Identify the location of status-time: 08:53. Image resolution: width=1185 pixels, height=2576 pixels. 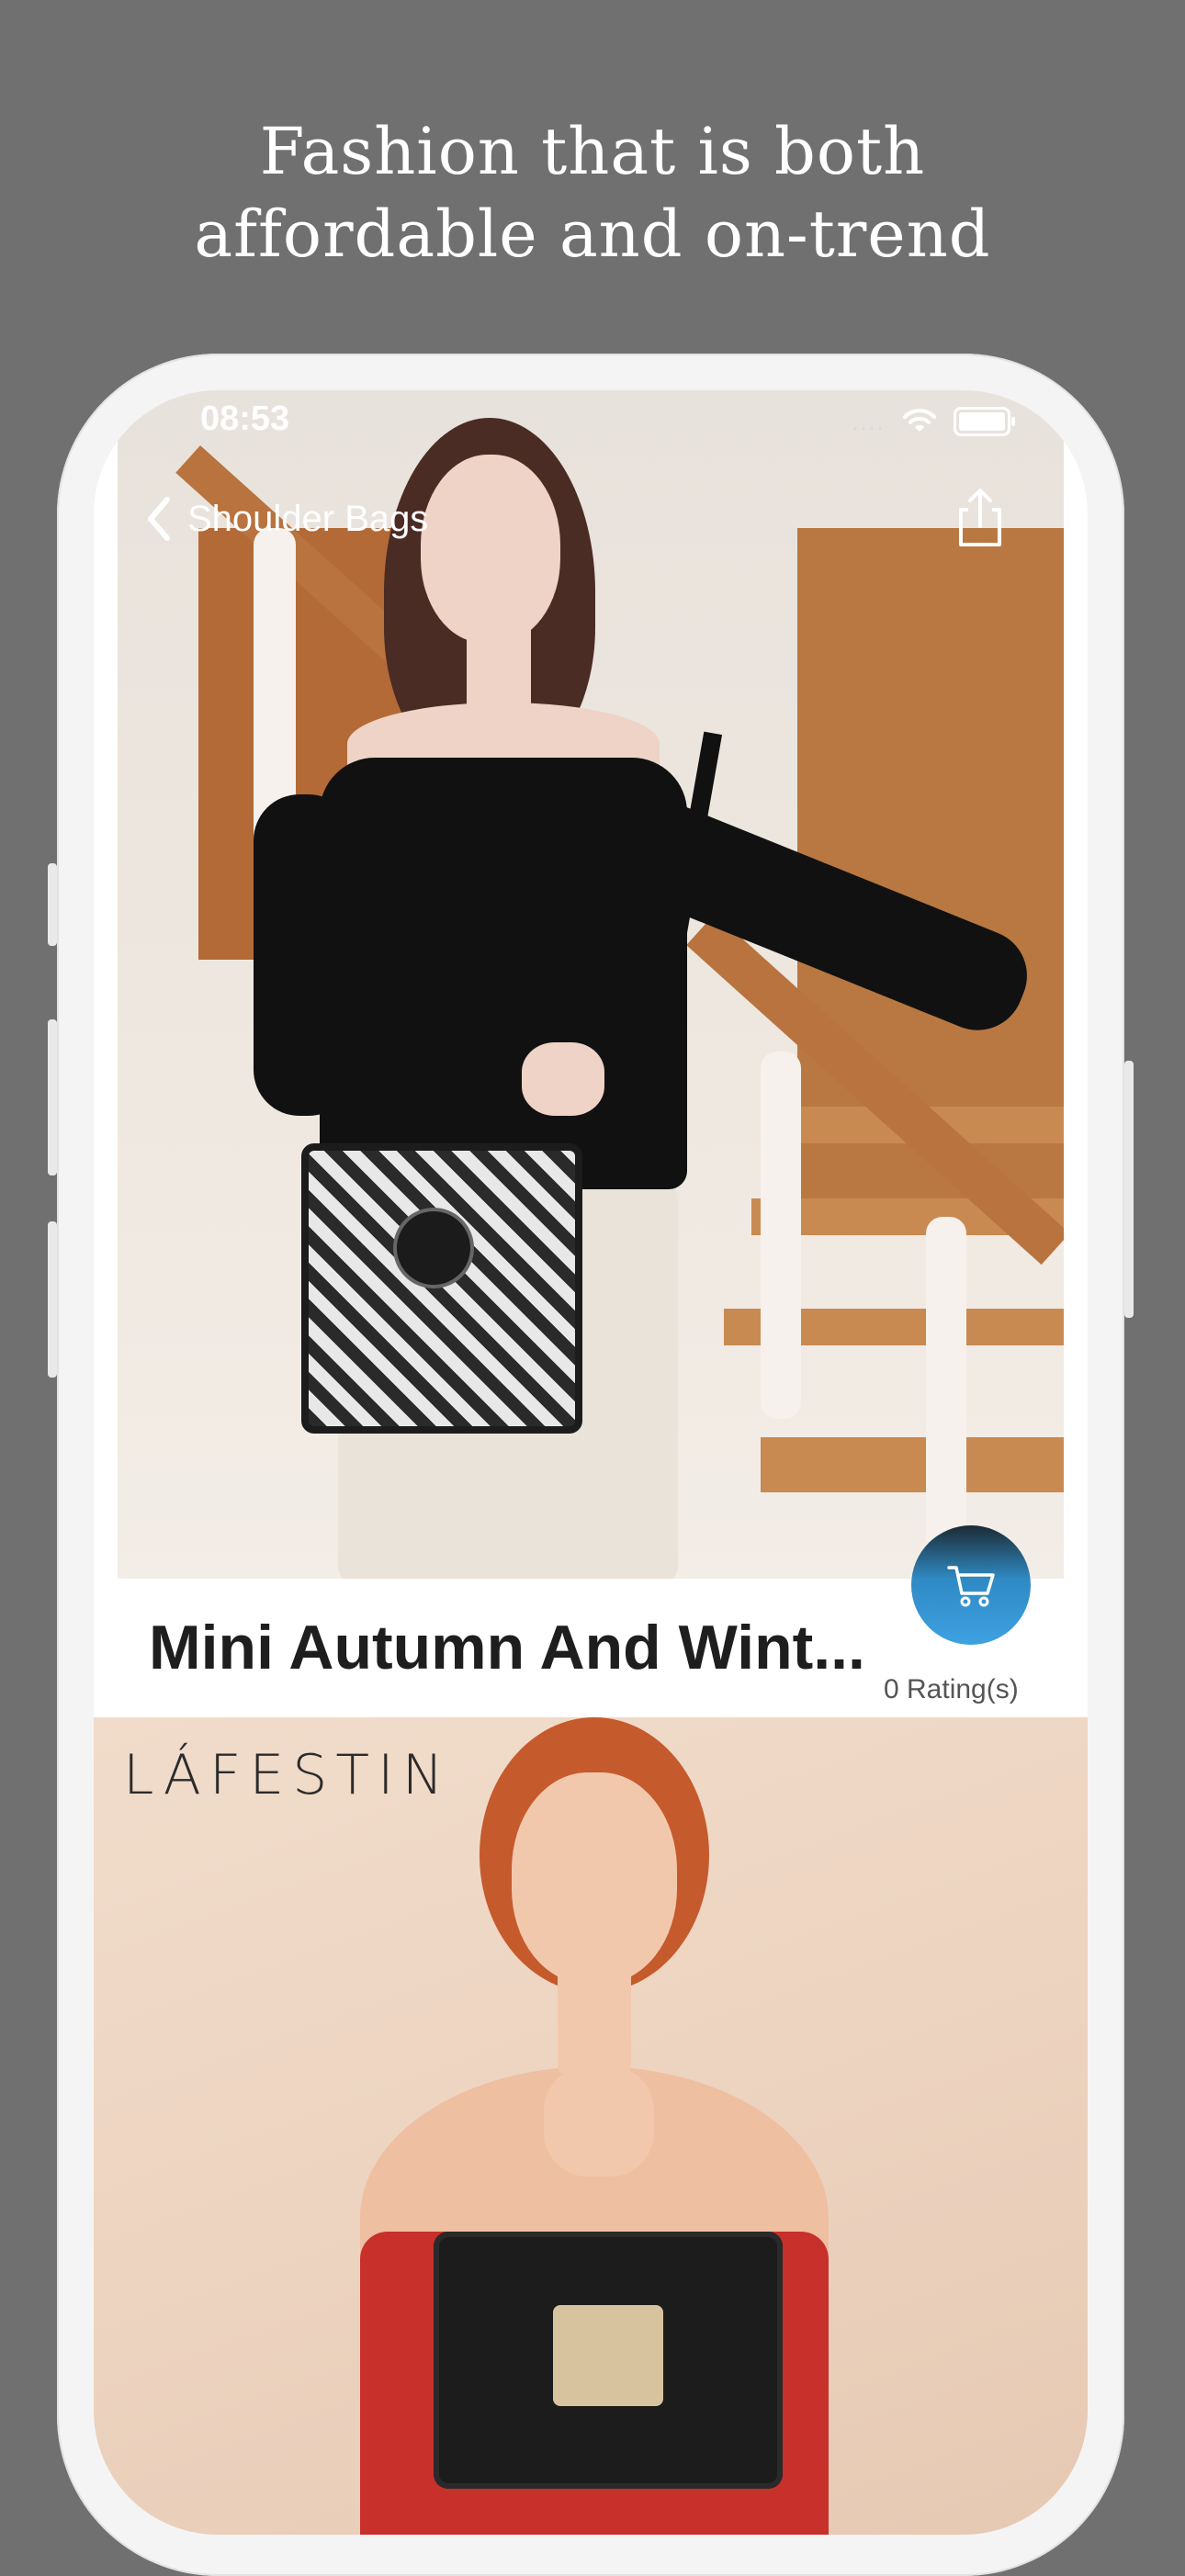
(245, 418).